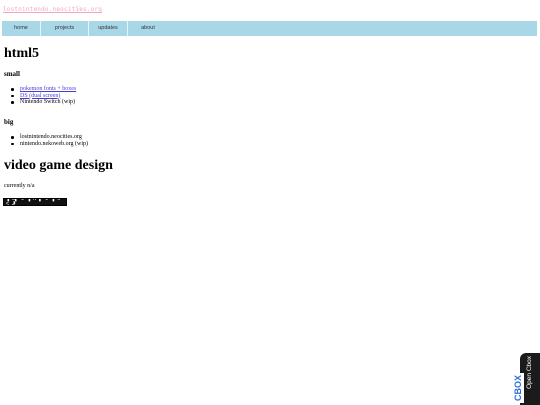 The height and width of the screenshot is (405, 540). What do you see at coordinates (19, 186) in the screenshot?
I see `vgd-status-text: currently n/a` at bounding box center [19, 186].